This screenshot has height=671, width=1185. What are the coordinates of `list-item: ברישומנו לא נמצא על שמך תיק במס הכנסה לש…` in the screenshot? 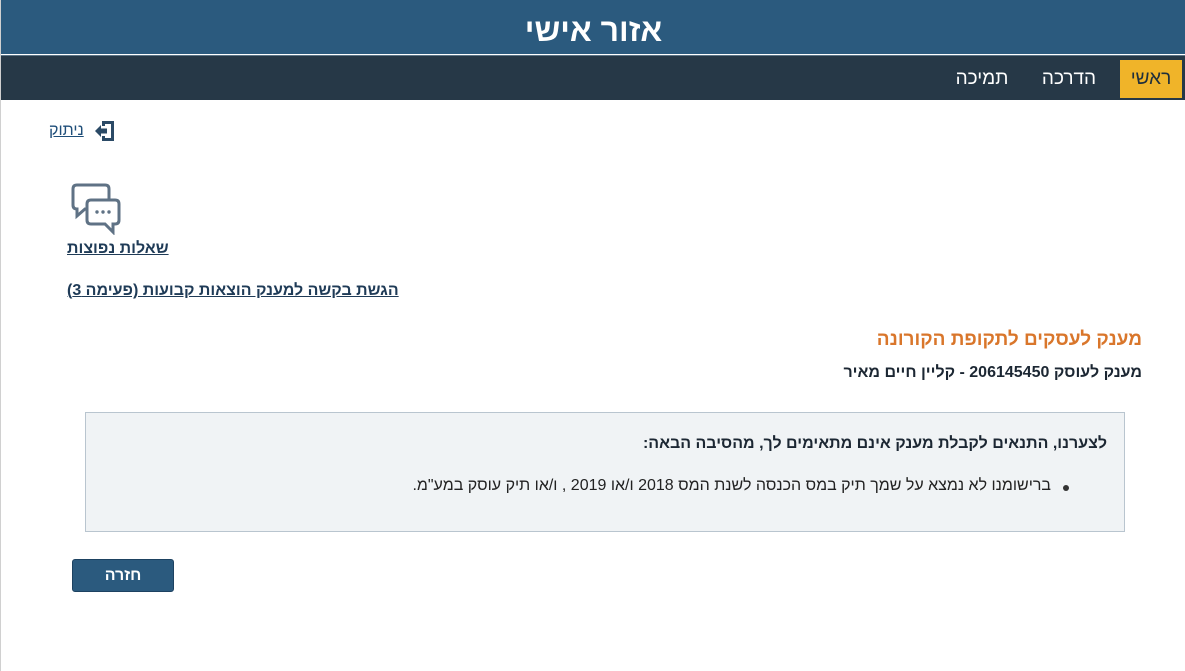 It's located at (740, 486).